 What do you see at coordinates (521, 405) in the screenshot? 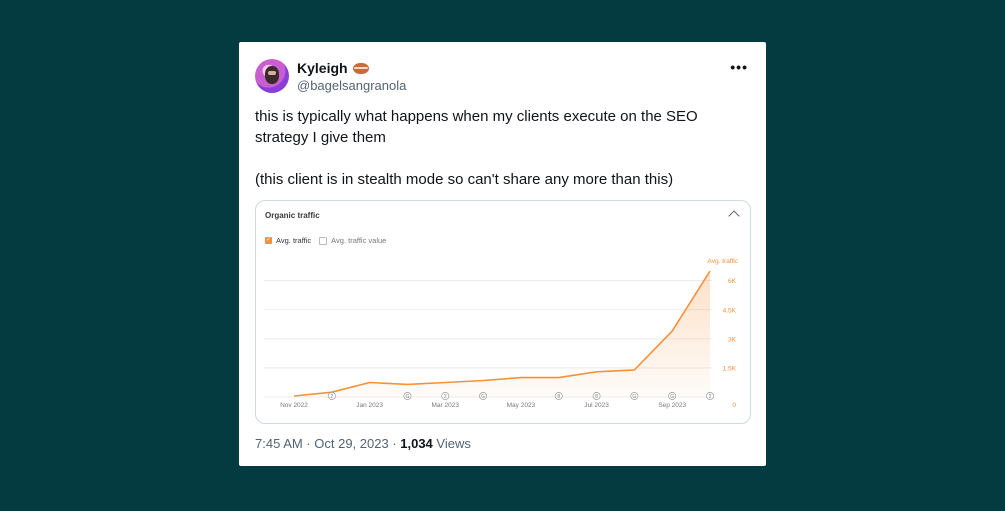
I see `x-tick-label: May 2023` at bounding box center [521, 405].